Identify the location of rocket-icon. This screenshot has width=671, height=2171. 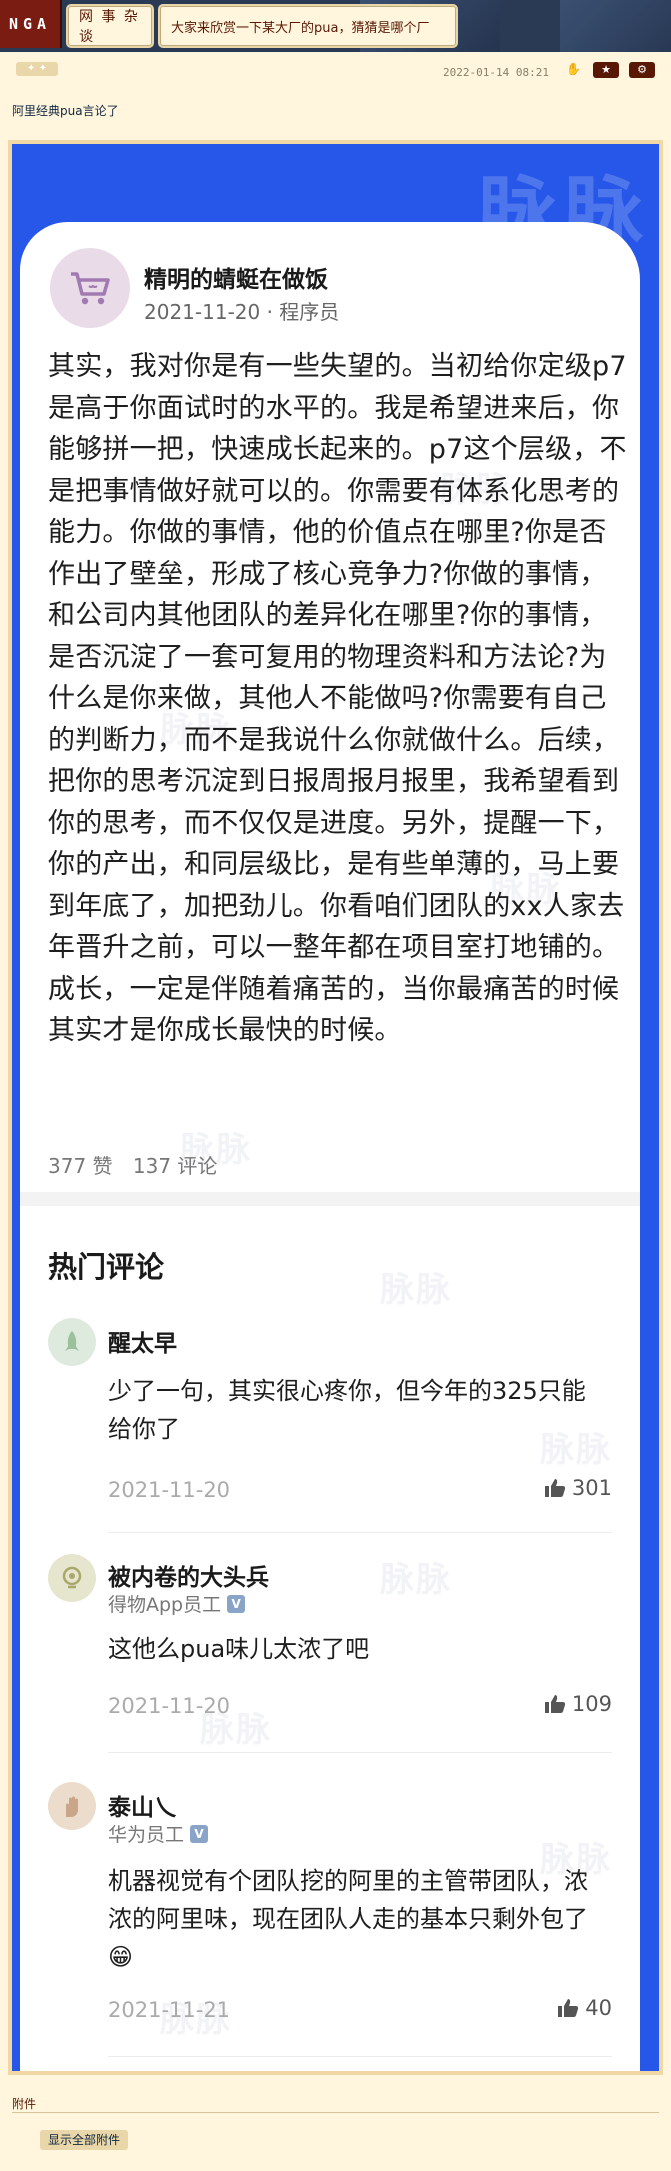
(72, 1341).